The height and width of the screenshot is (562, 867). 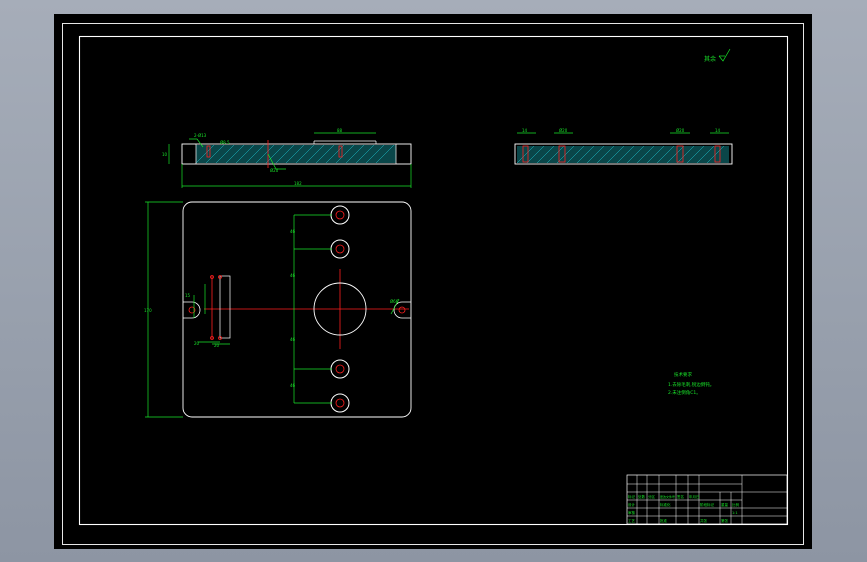 I want to click on title-cell: 共张, so click(x=704, y=520).